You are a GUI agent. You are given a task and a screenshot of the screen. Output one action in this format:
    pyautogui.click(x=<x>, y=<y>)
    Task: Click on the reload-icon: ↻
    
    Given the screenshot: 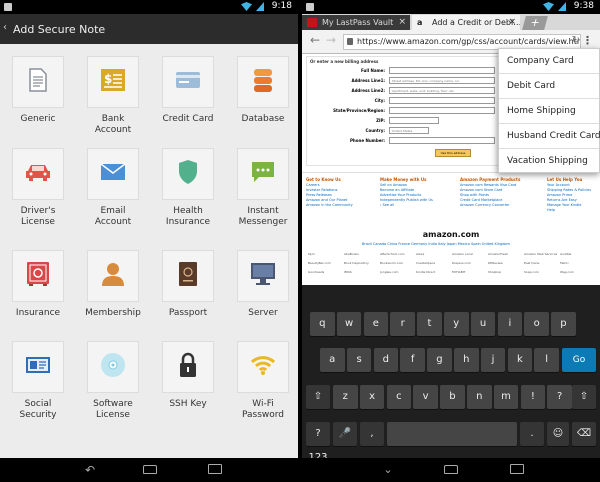 What is the action you would take?
    pyautogui.click(x=576, y=40)
    